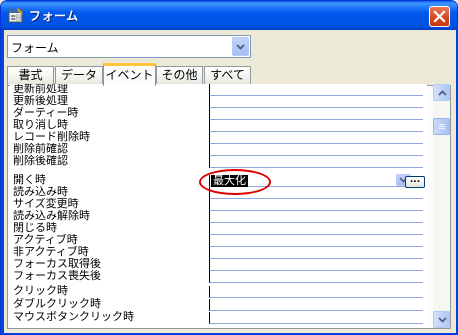  What do you see at coordinates (41, 161) in the screenshot?
I see `property-label: 削除後確認` at bounding box center [41, 161].